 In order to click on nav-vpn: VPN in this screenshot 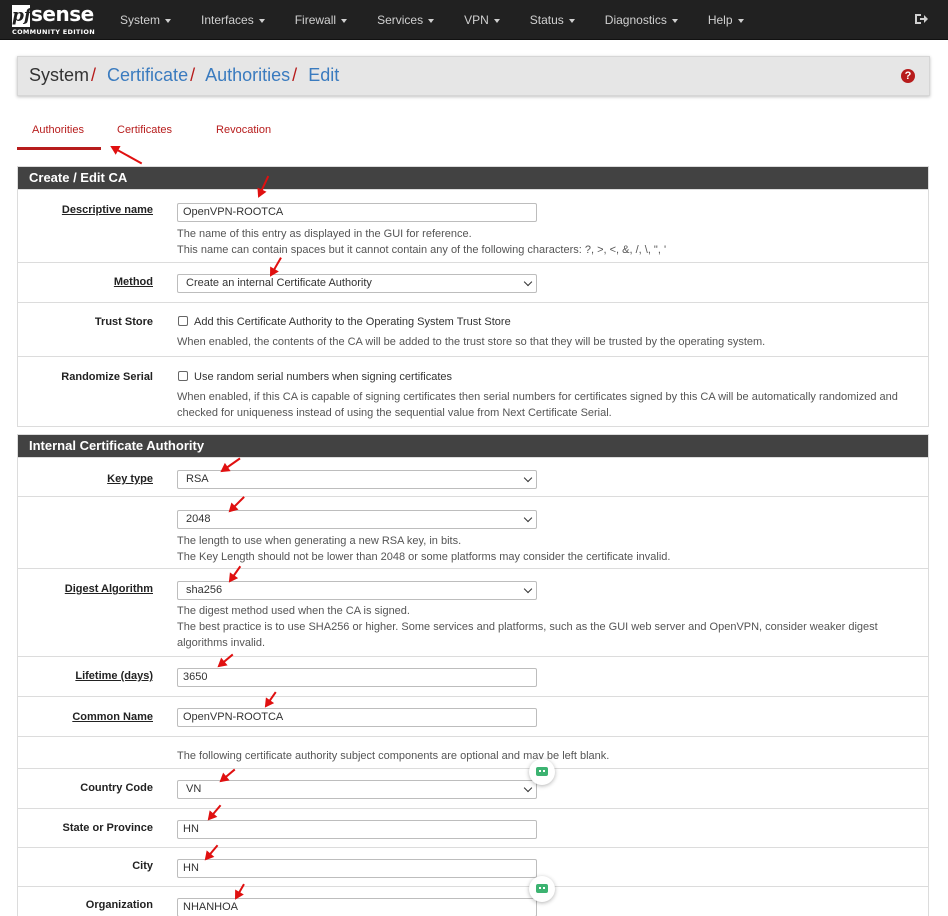, I will do `click(482, 20)`.